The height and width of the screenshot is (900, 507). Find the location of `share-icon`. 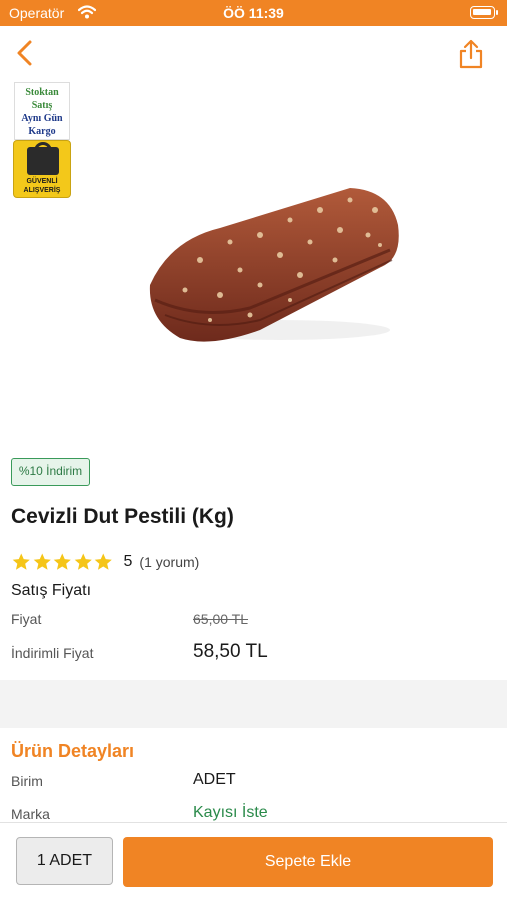

share-icon is located at coordinates (471, 54).